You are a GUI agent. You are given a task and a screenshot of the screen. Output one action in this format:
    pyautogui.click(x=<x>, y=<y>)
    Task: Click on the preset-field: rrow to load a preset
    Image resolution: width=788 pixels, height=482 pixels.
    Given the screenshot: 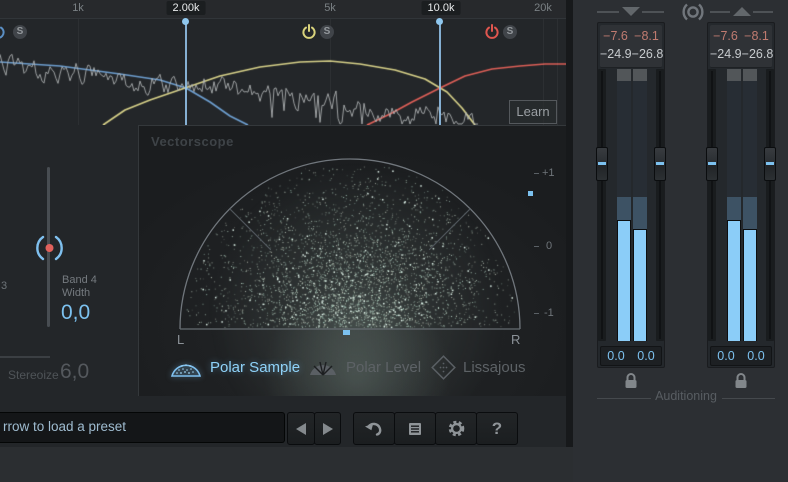 What is the action you would take?
    pyautogui.click(x=142, y=427)
    